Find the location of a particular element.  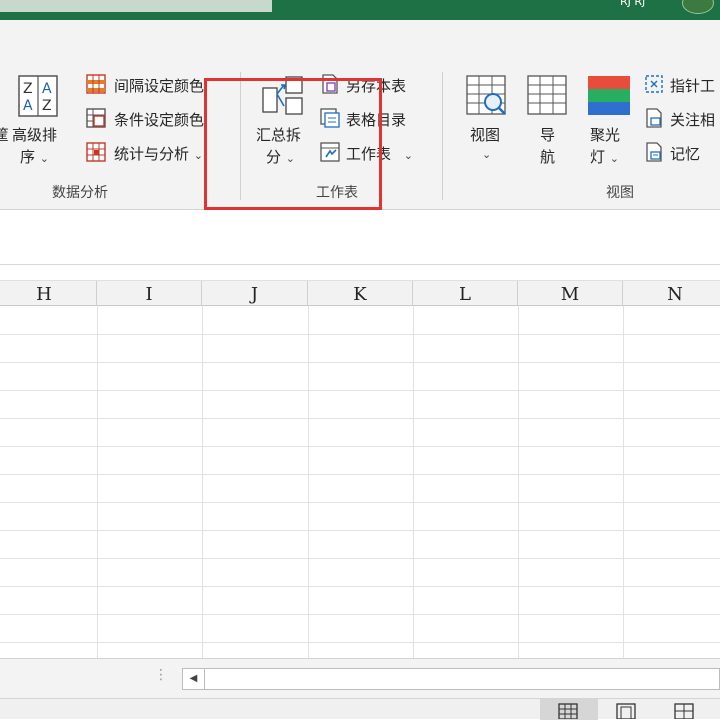

sheet-tab-scroll-area: ⋮ ◀ is located at coordinates (360, 678).